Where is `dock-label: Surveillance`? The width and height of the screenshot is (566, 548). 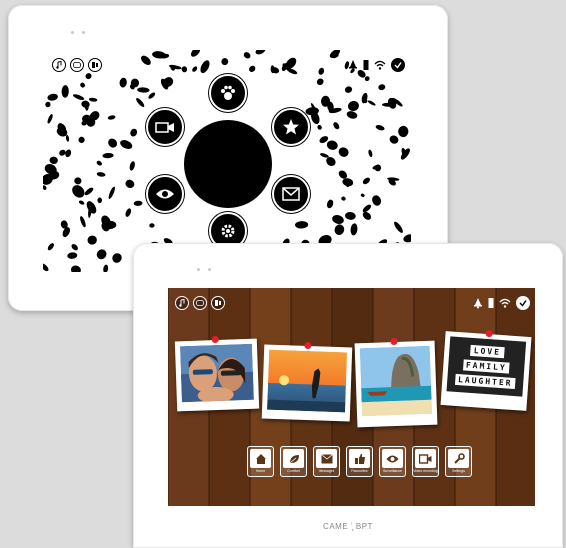 dock-label: Surveillance is located at coordinates (392, 471).